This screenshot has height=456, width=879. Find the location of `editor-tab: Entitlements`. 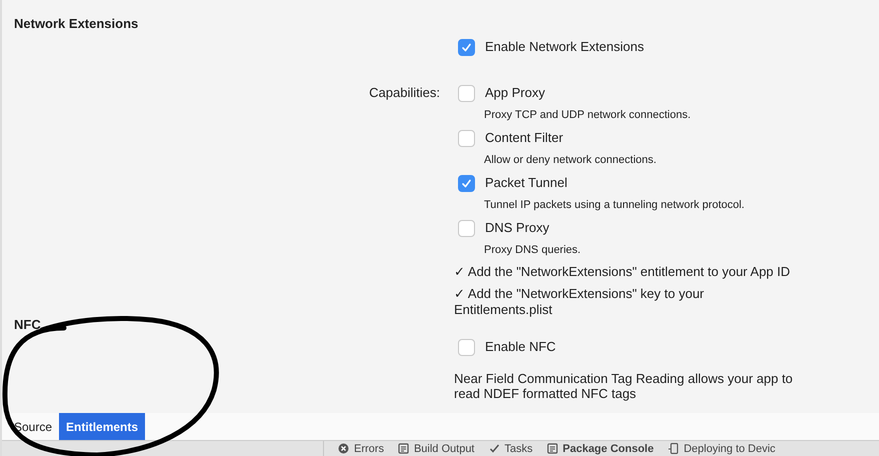

editor-tab: Entitlements is located at coordinates (102, 426).